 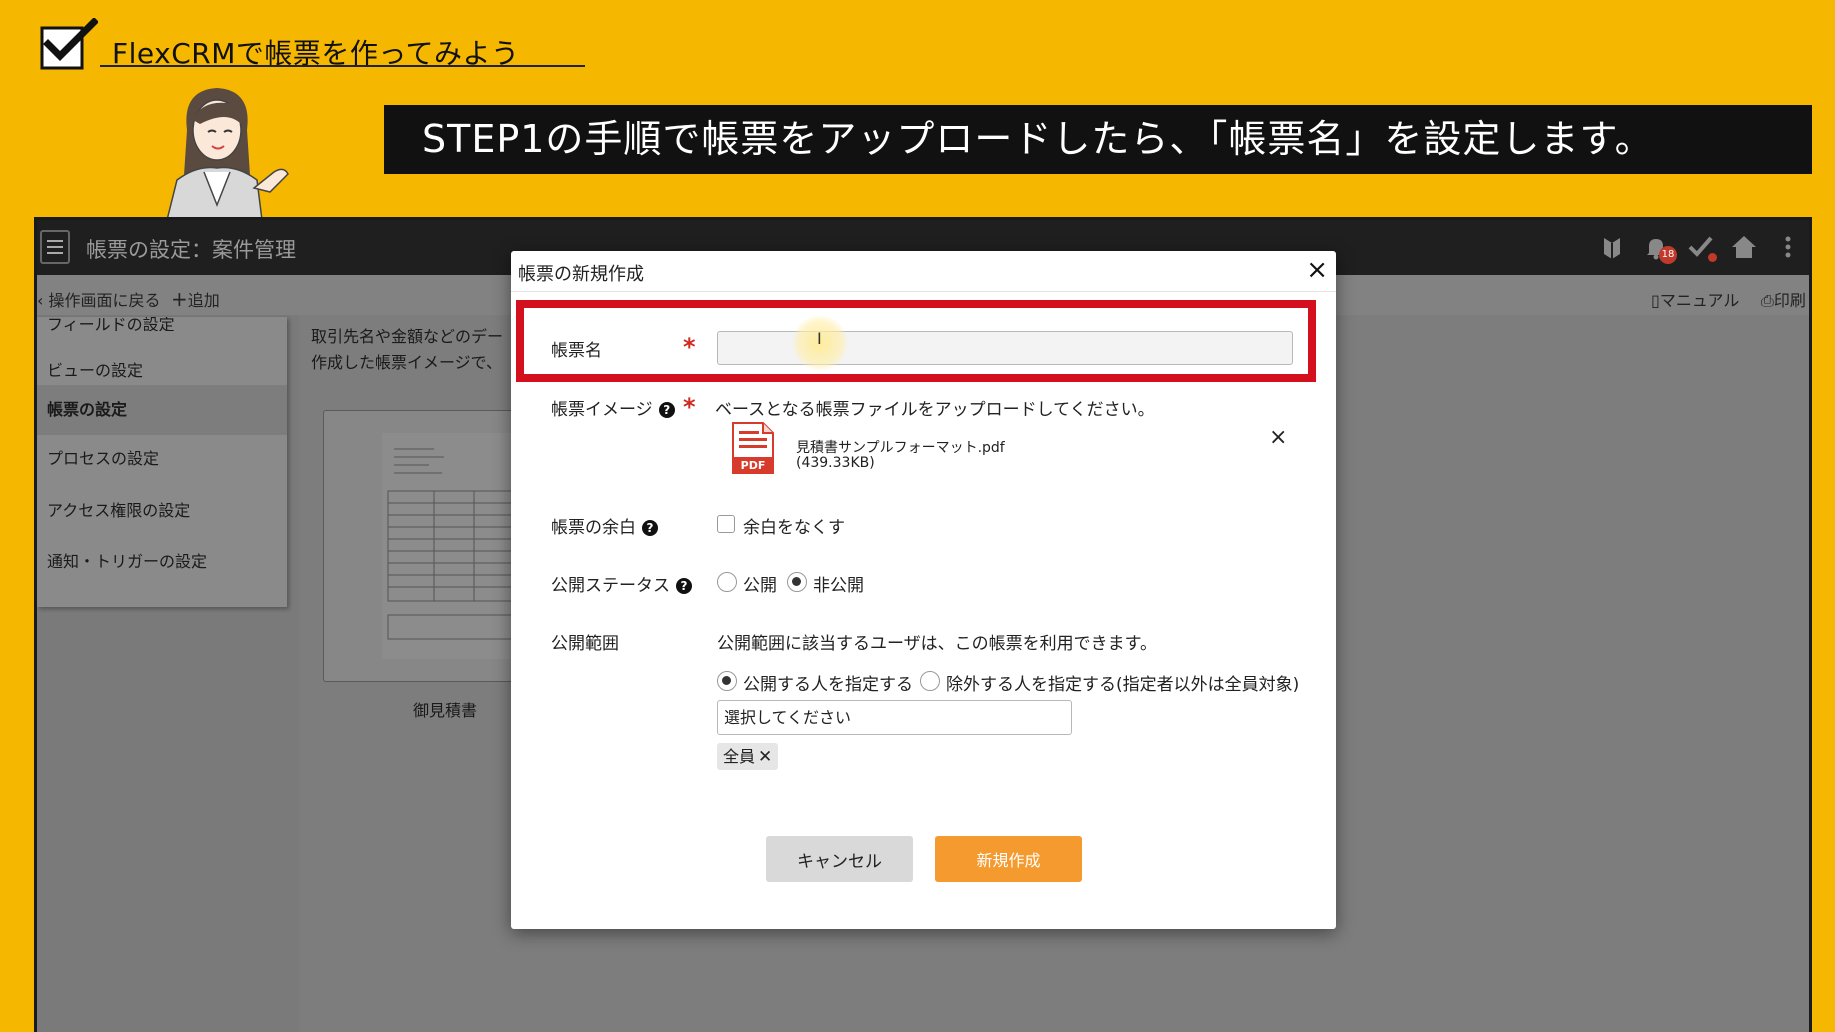 What do you see at coordinates (179, 299) in the screenshot?
I see `plus-icon: +` at bounding box center [179, 299].